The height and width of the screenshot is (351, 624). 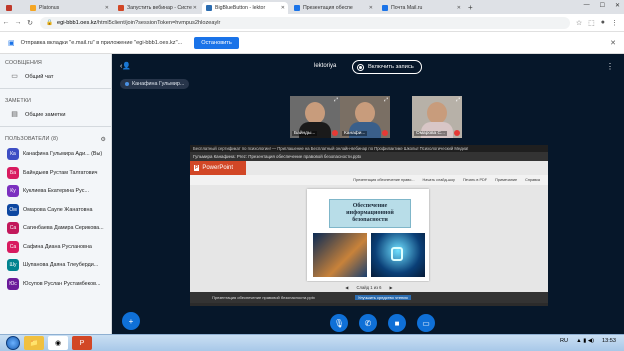 What do you see at coordinates (365, 113) in the screenshot?
I see `person-face` at bounding box center [365, 113].